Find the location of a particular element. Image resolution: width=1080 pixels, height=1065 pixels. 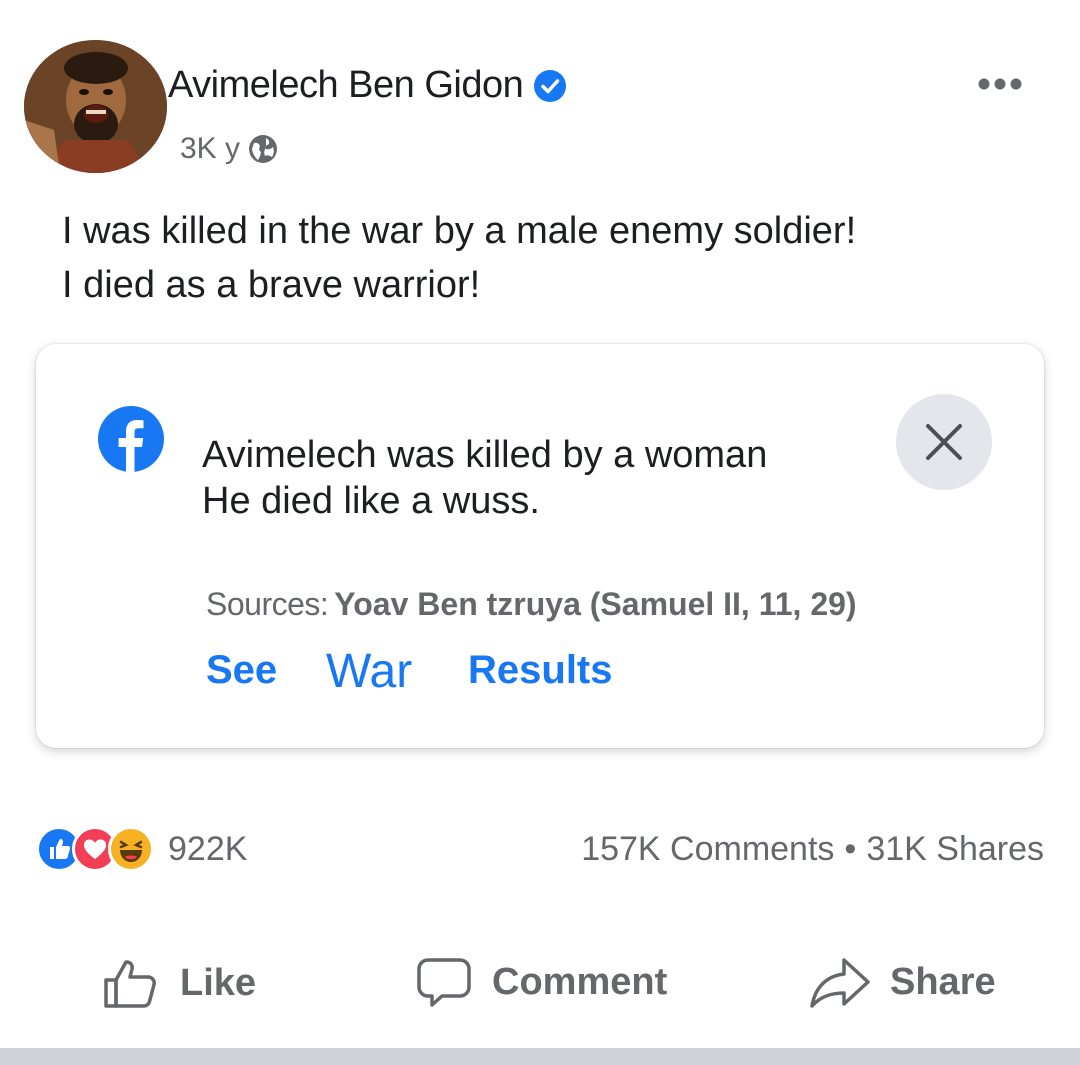

engagement-counts: 157K Comments • 31K Shares is located at coordinates (812, 849).